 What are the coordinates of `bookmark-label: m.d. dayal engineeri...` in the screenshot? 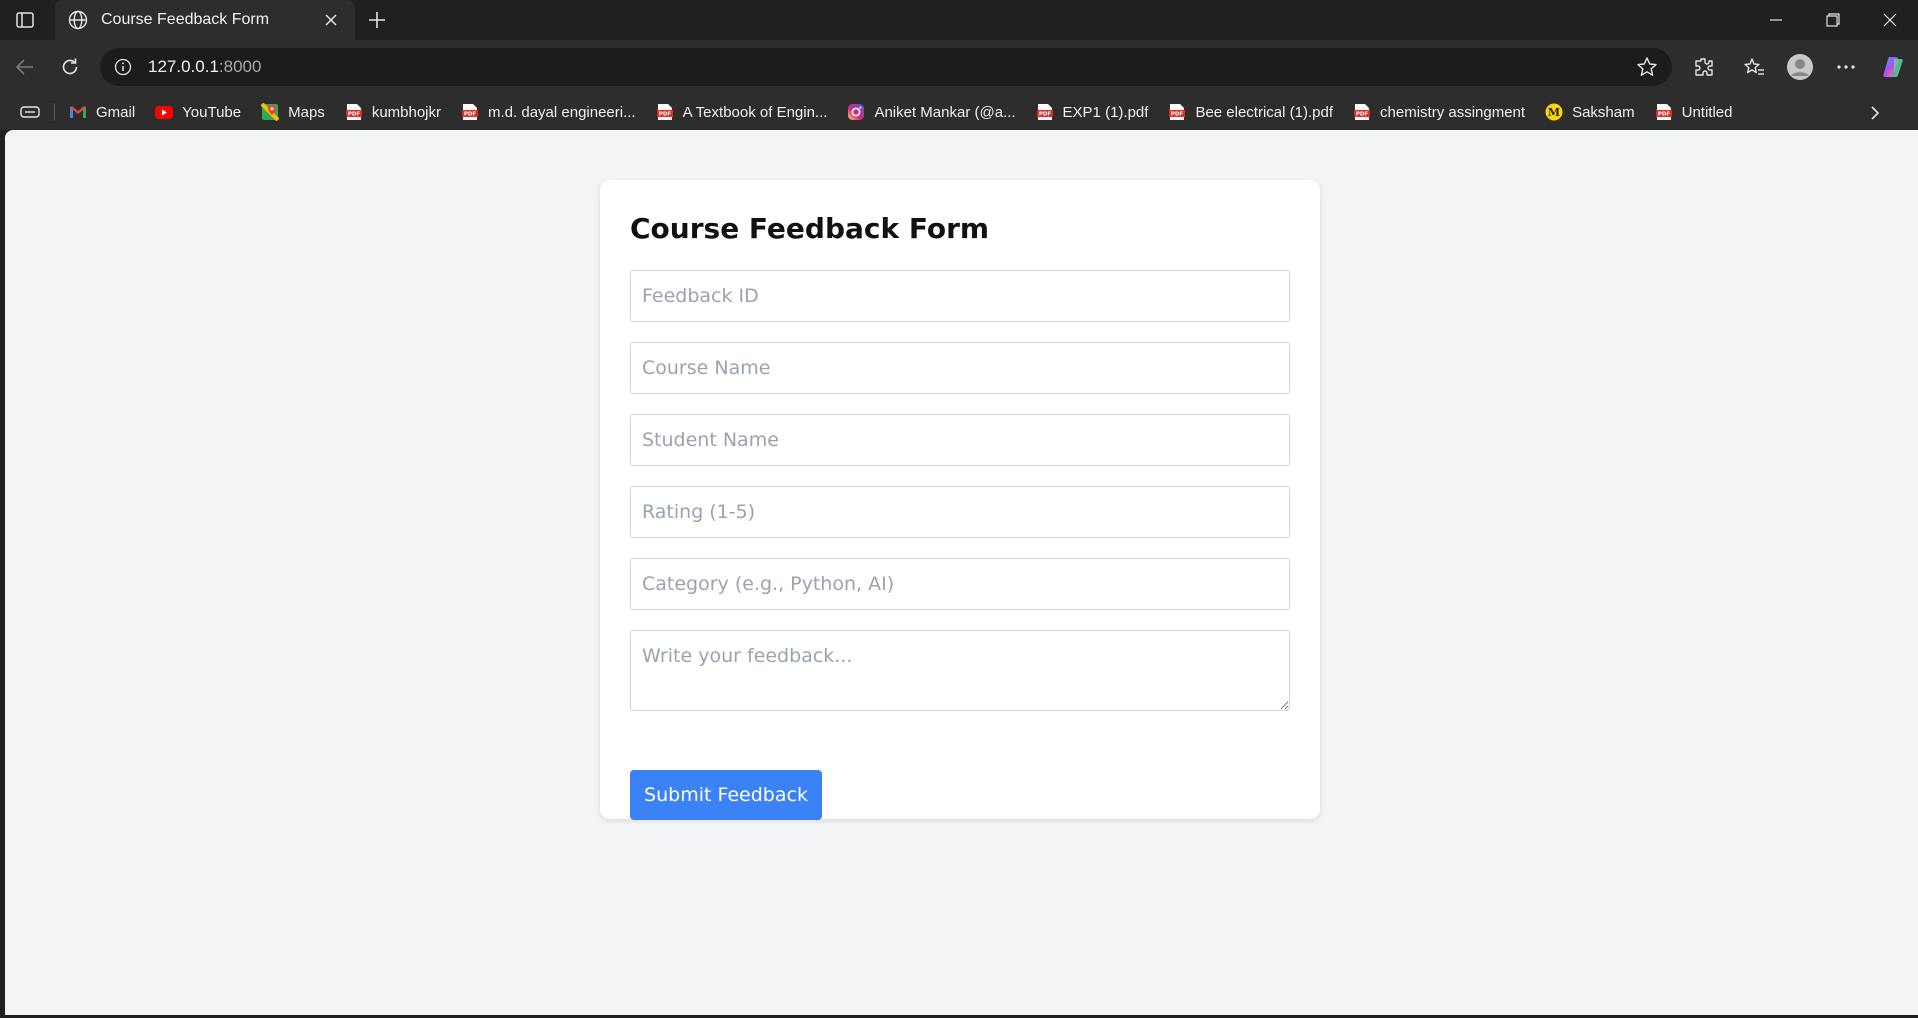 It's located at (562, 112).